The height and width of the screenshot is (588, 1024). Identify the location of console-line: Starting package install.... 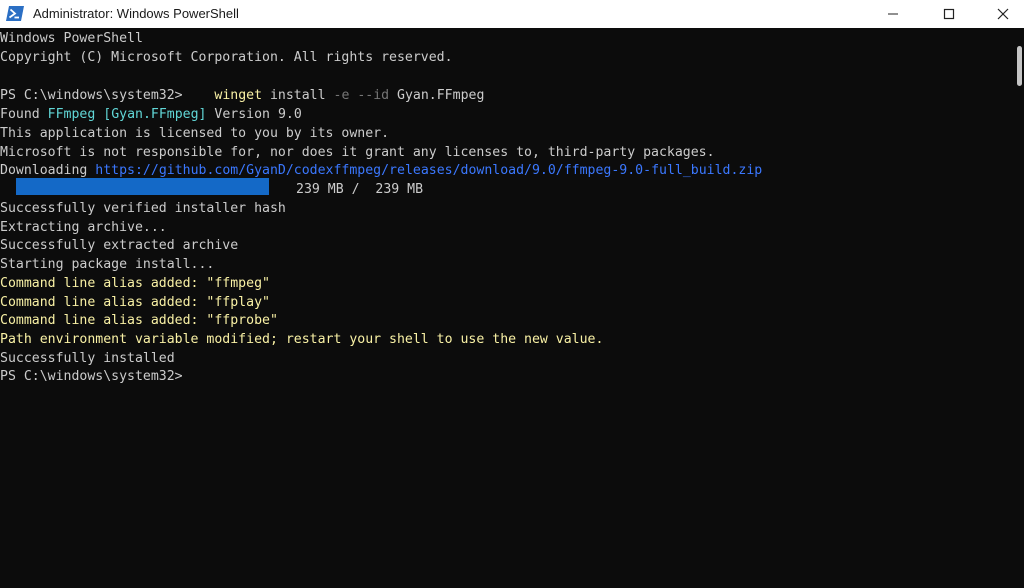
(107, 264).